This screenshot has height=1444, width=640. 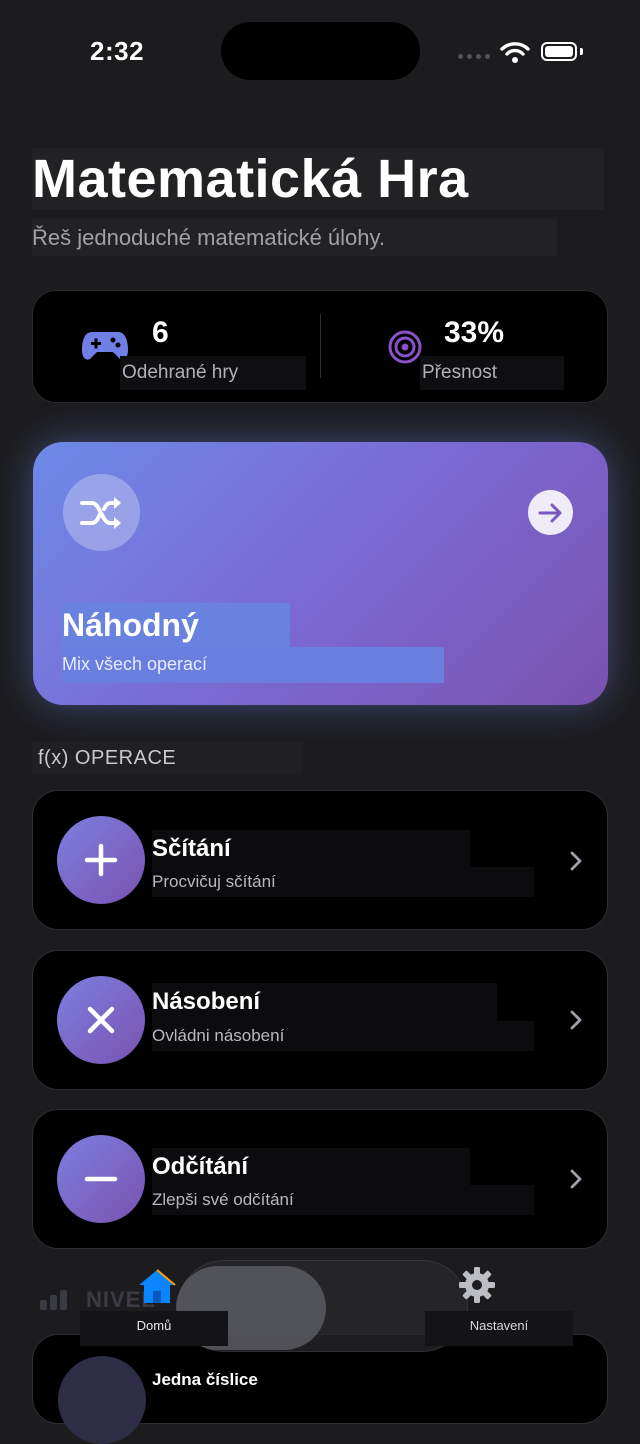 I want to click on games-count: 6, so click(x=160, y=332).